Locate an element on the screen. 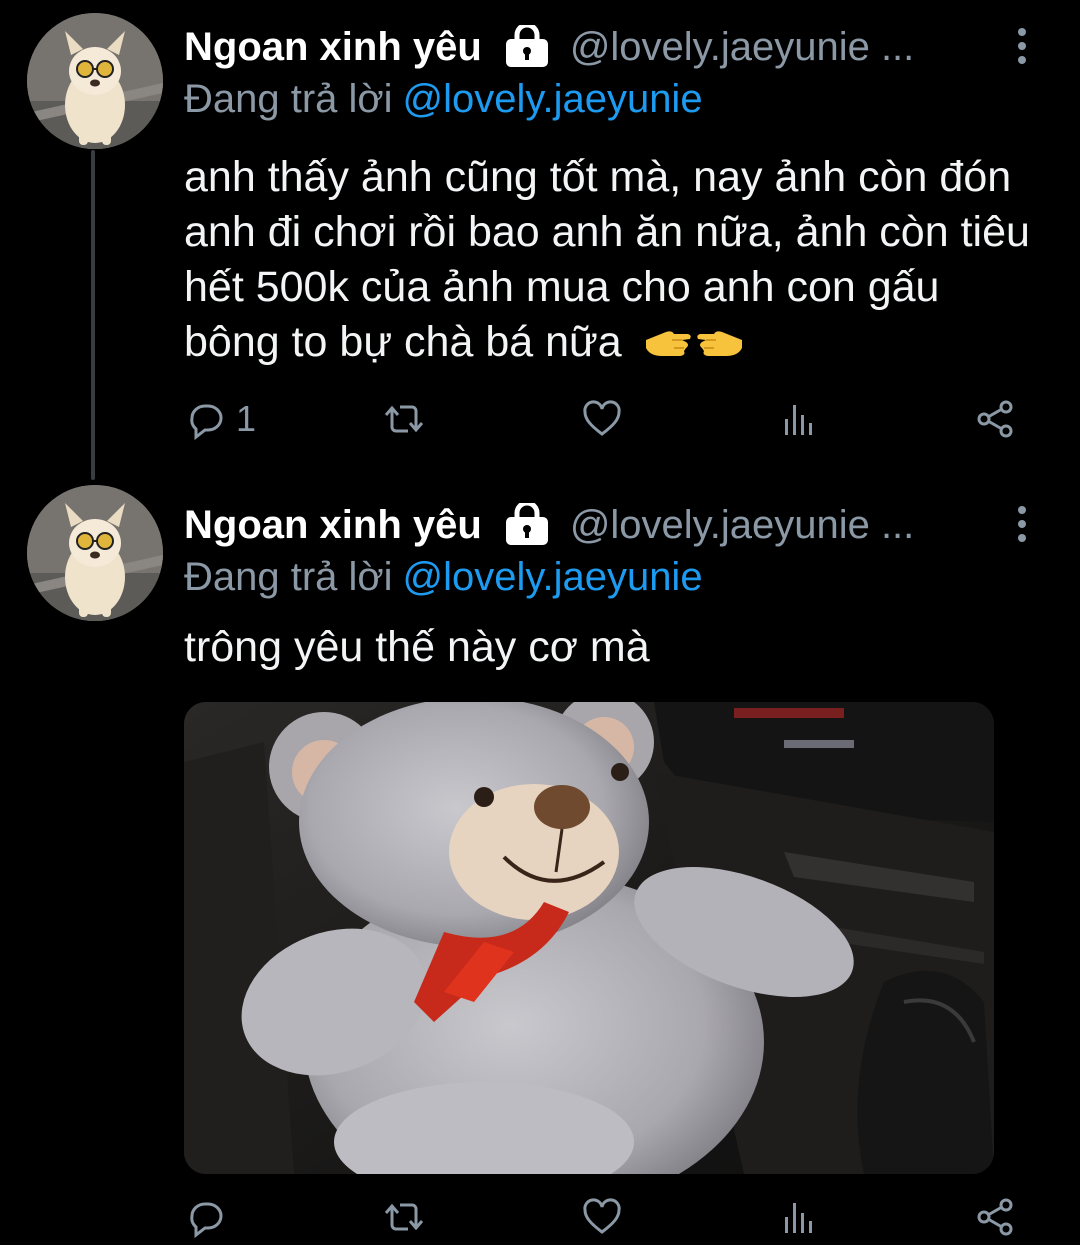  tweet-text: trông yêu thế này cơ mà is located at coordinates (609, 647).